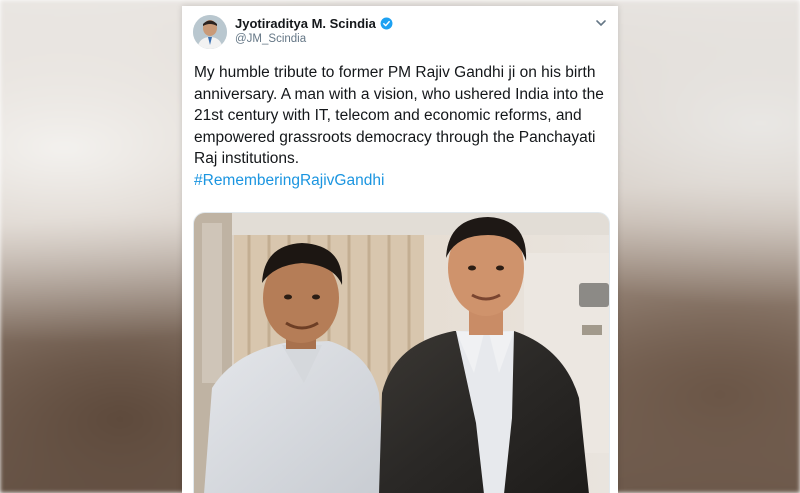  I want to click on hashtag-link: #RememberingRajivGandhi, so click(401, 181).